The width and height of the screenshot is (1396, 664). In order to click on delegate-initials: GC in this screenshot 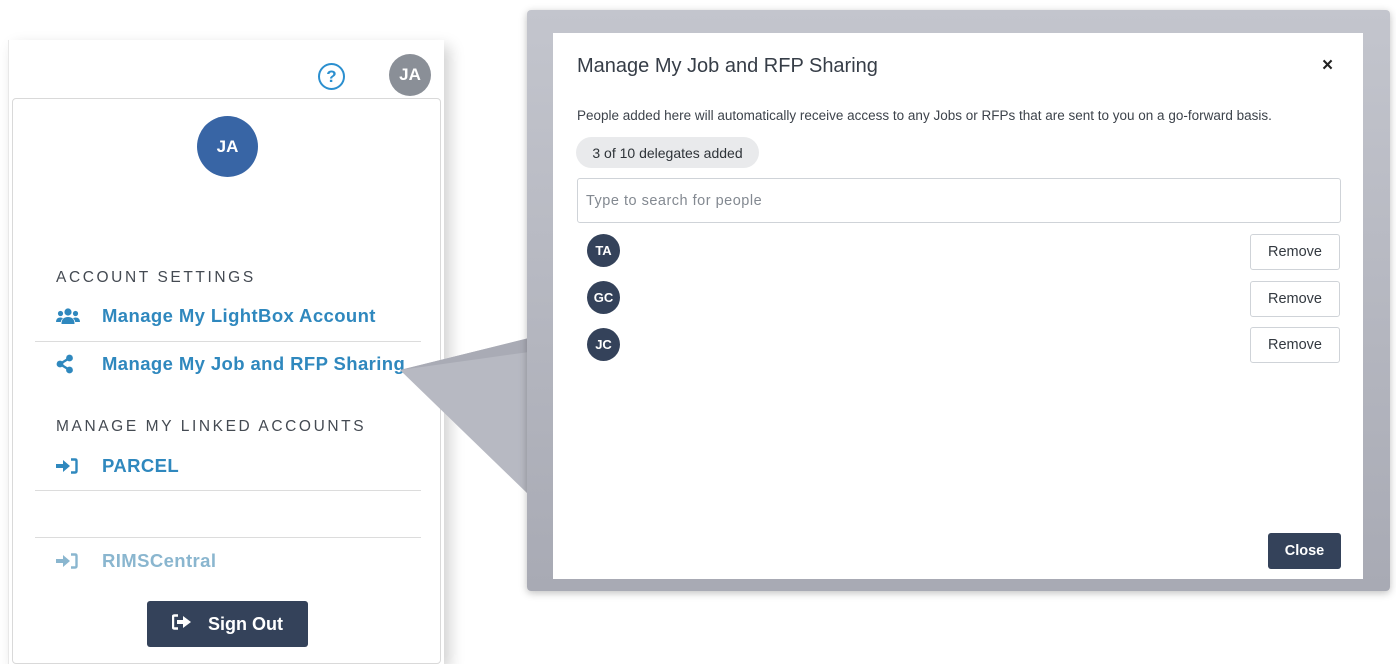, I will do `click(603, 297)`.